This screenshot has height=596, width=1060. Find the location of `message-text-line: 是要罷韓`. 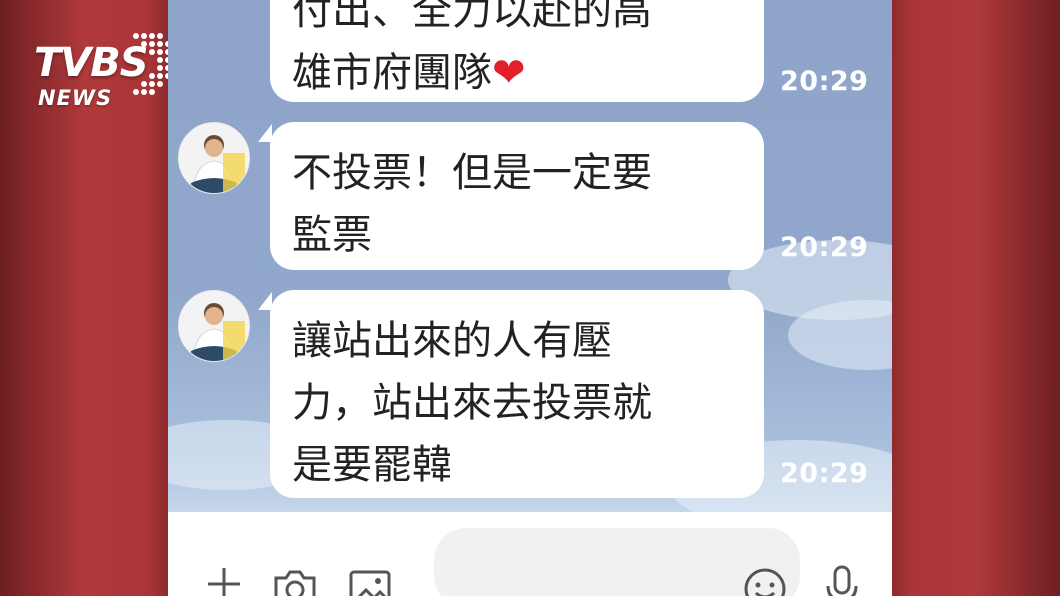

message-text-line: 是要罷韓 is located at coordinates (372, 465).